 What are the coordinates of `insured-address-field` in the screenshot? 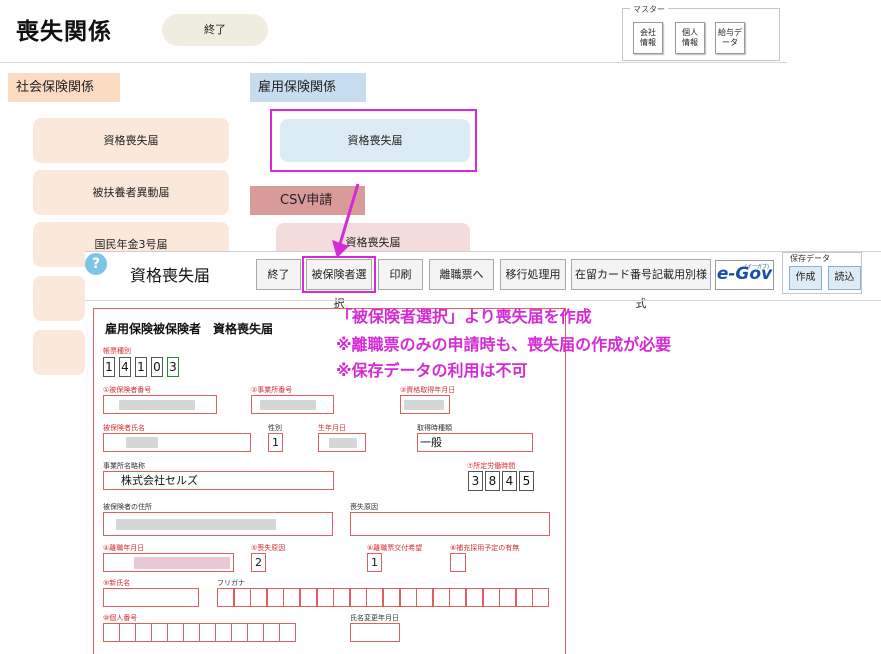 It's located at (218, 524).